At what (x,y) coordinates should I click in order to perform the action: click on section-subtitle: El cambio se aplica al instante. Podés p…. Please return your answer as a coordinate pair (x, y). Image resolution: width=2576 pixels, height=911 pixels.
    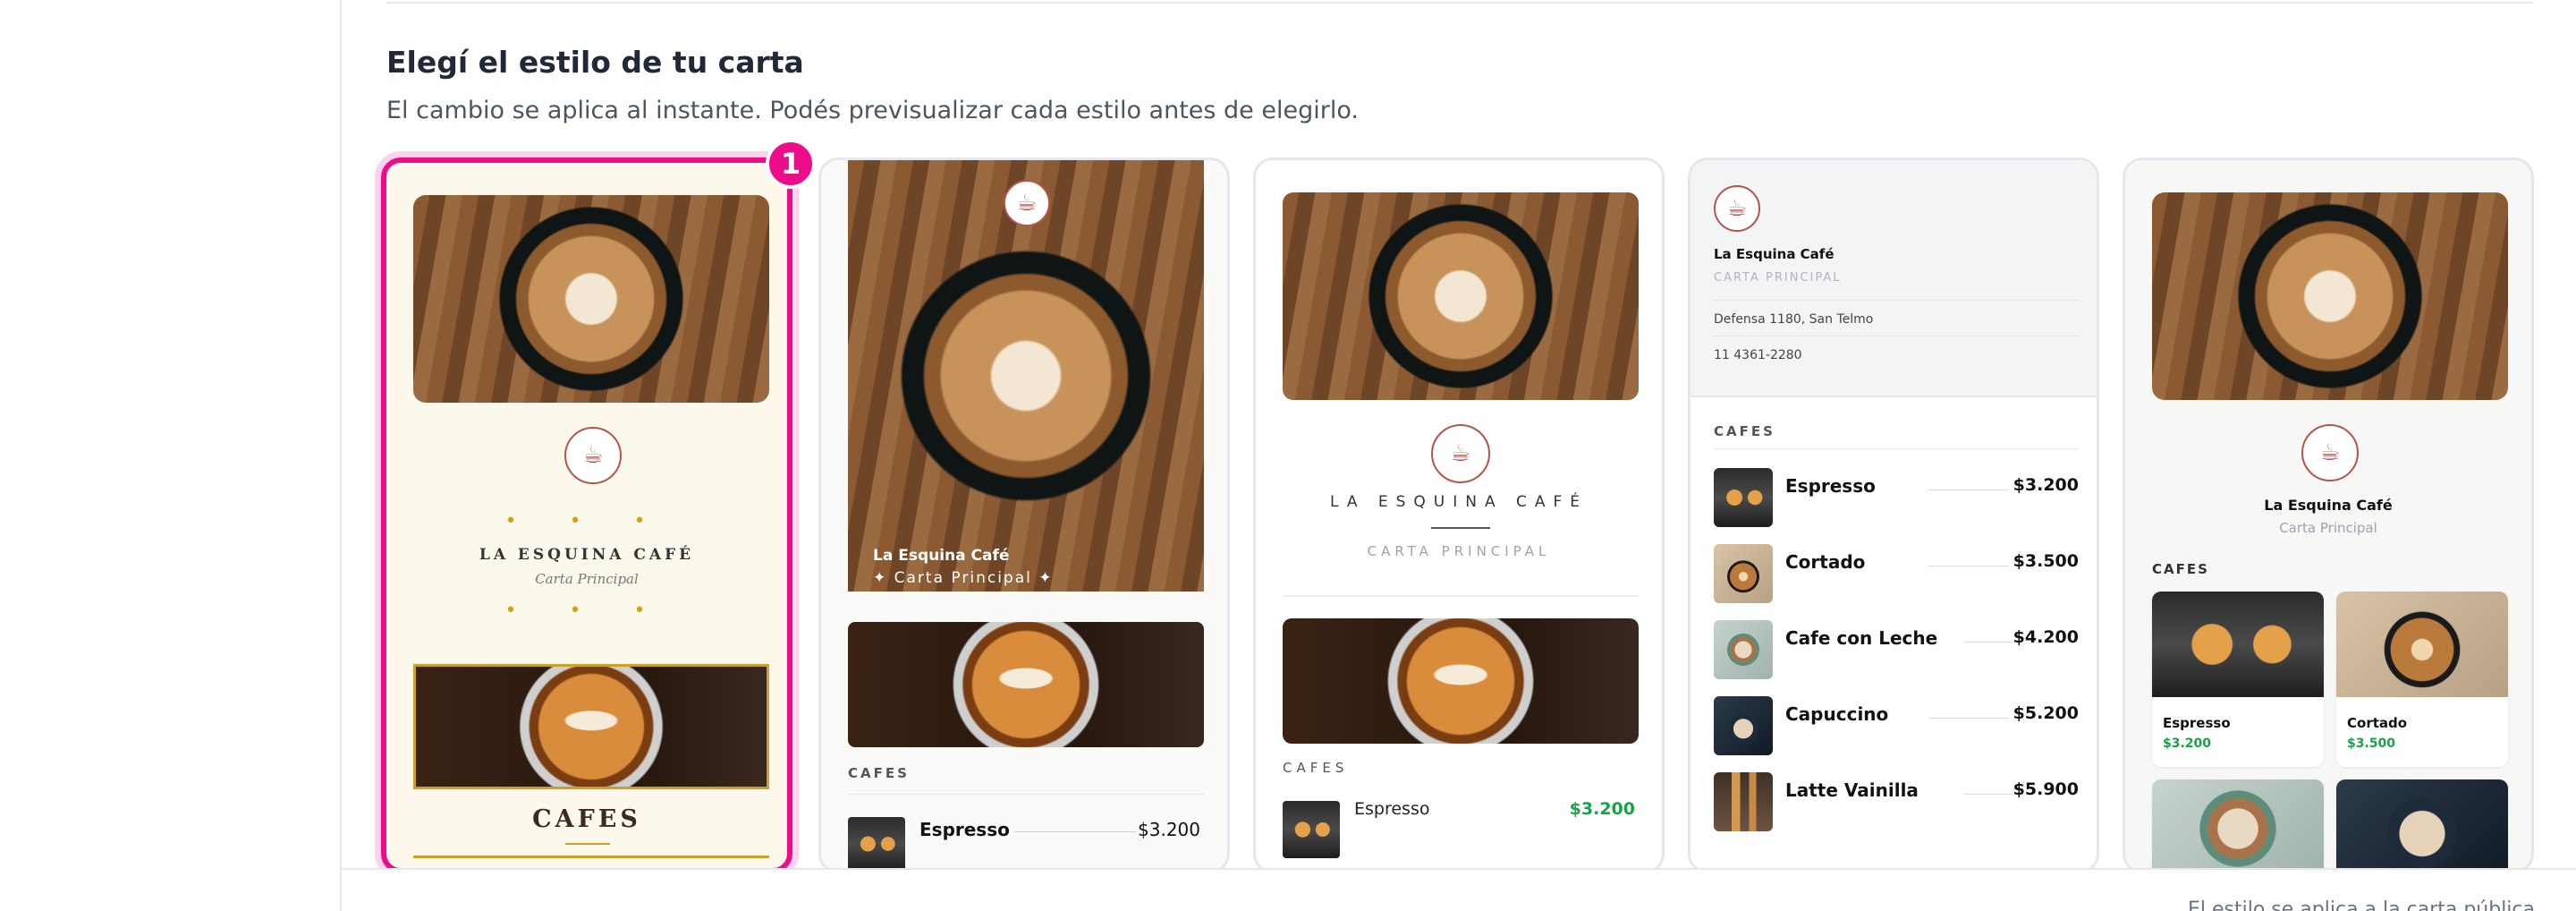
    Looking at the image, I should click on (872, 110).